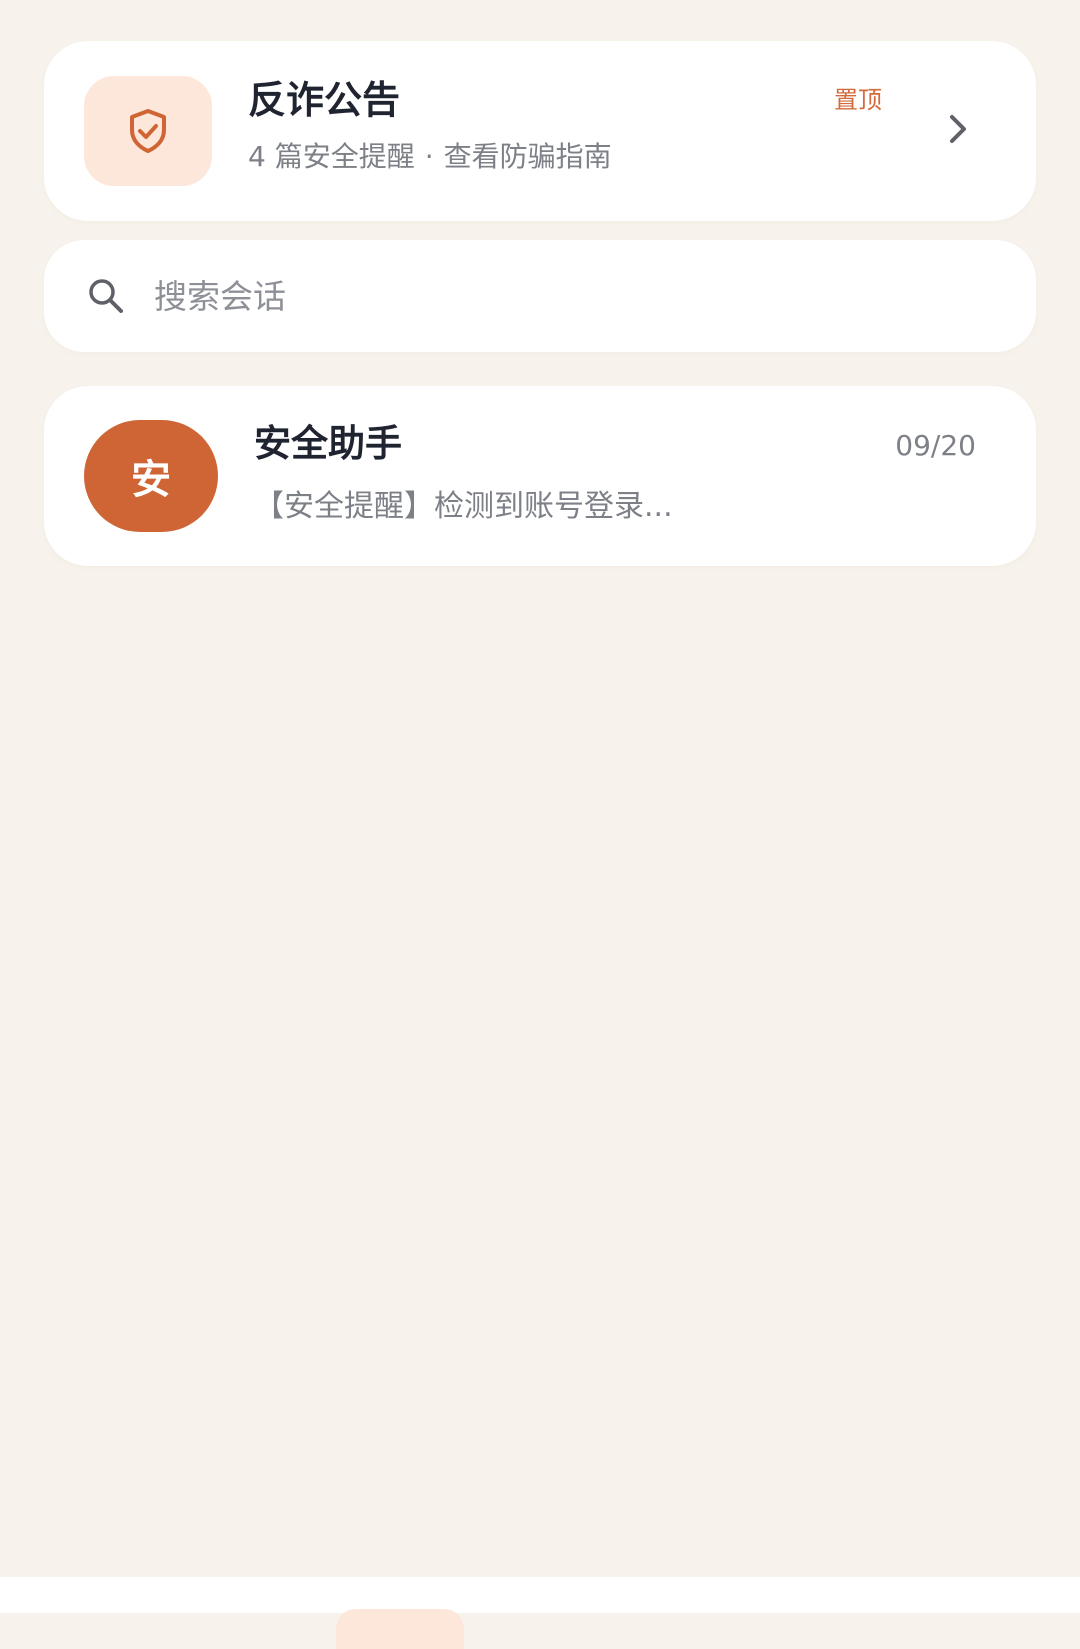  Describe the element at coordinates (151, 476) in the screenshot. I see `avatar: 安` at that location.